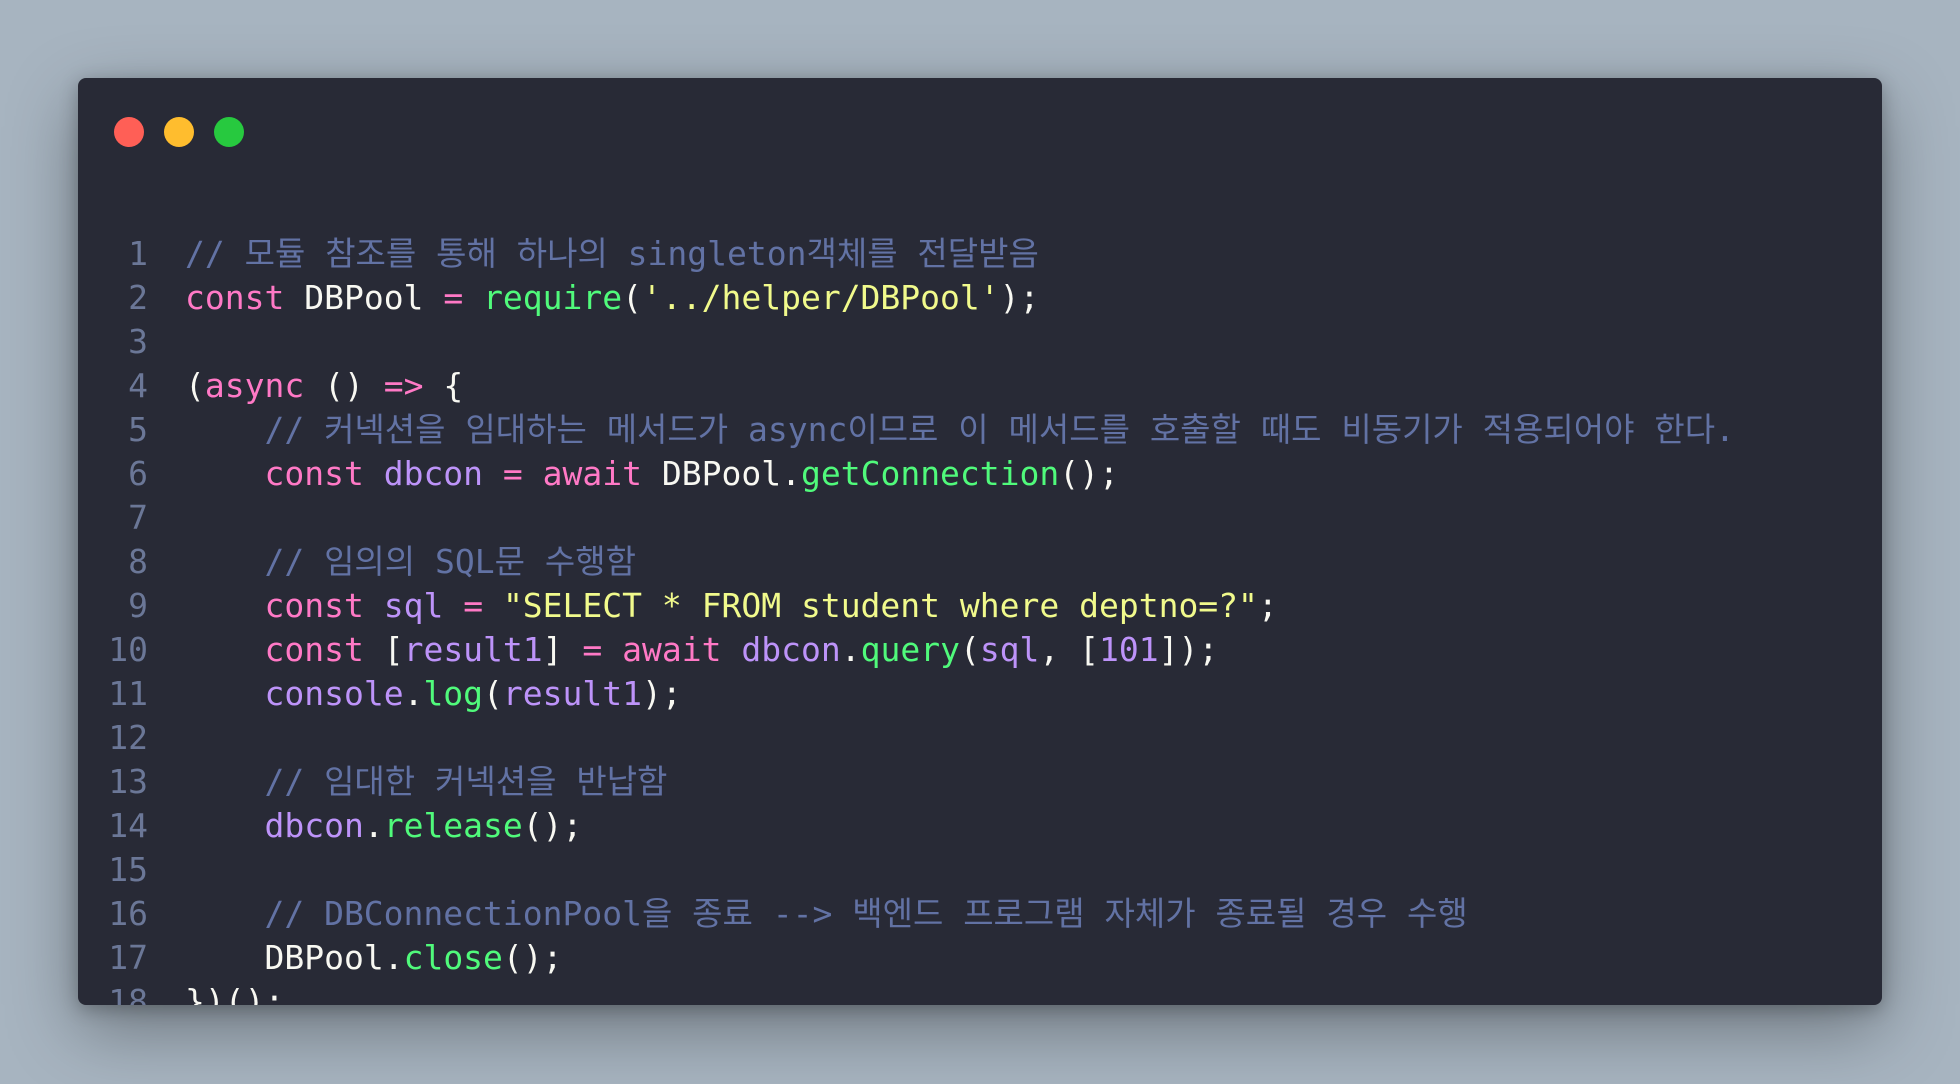  Describe the element at coordinates (128, 993) in the screenshot. I see `line-number: 18` at that location.